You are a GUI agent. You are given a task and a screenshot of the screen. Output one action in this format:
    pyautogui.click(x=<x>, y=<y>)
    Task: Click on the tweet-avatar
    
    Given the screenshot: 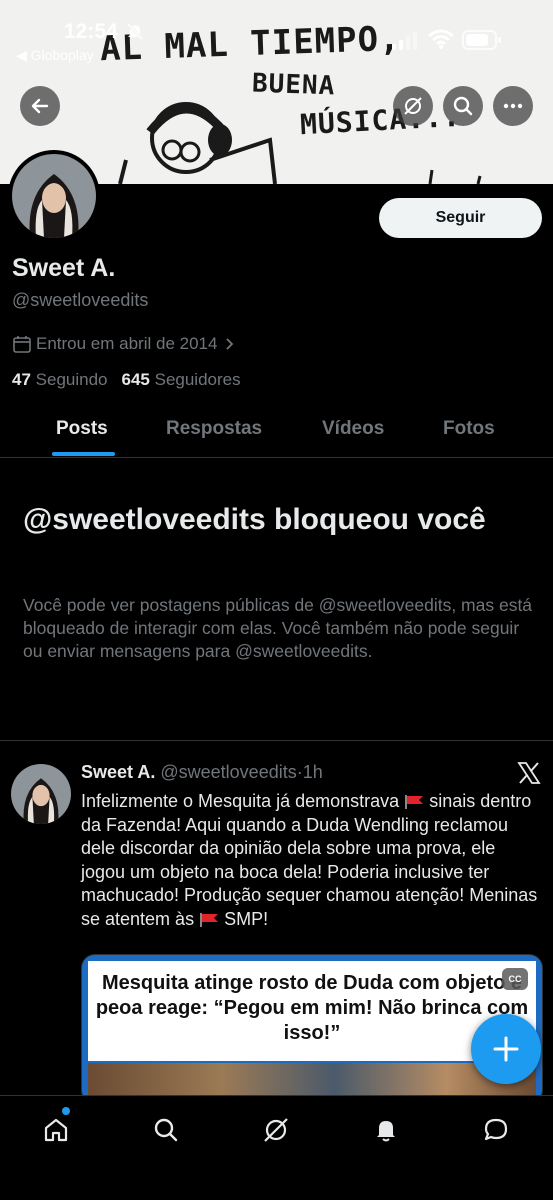 What is the action you would take?
    pyautogui.click(x=41, y=794)
    